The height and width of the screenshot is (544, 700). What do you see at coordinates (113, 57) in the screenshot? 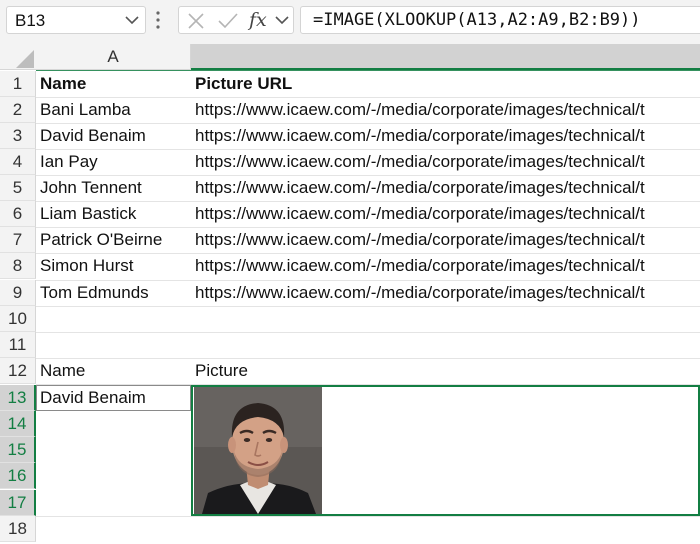
I see `column-header-a: A` at bounding box center [113, 57].